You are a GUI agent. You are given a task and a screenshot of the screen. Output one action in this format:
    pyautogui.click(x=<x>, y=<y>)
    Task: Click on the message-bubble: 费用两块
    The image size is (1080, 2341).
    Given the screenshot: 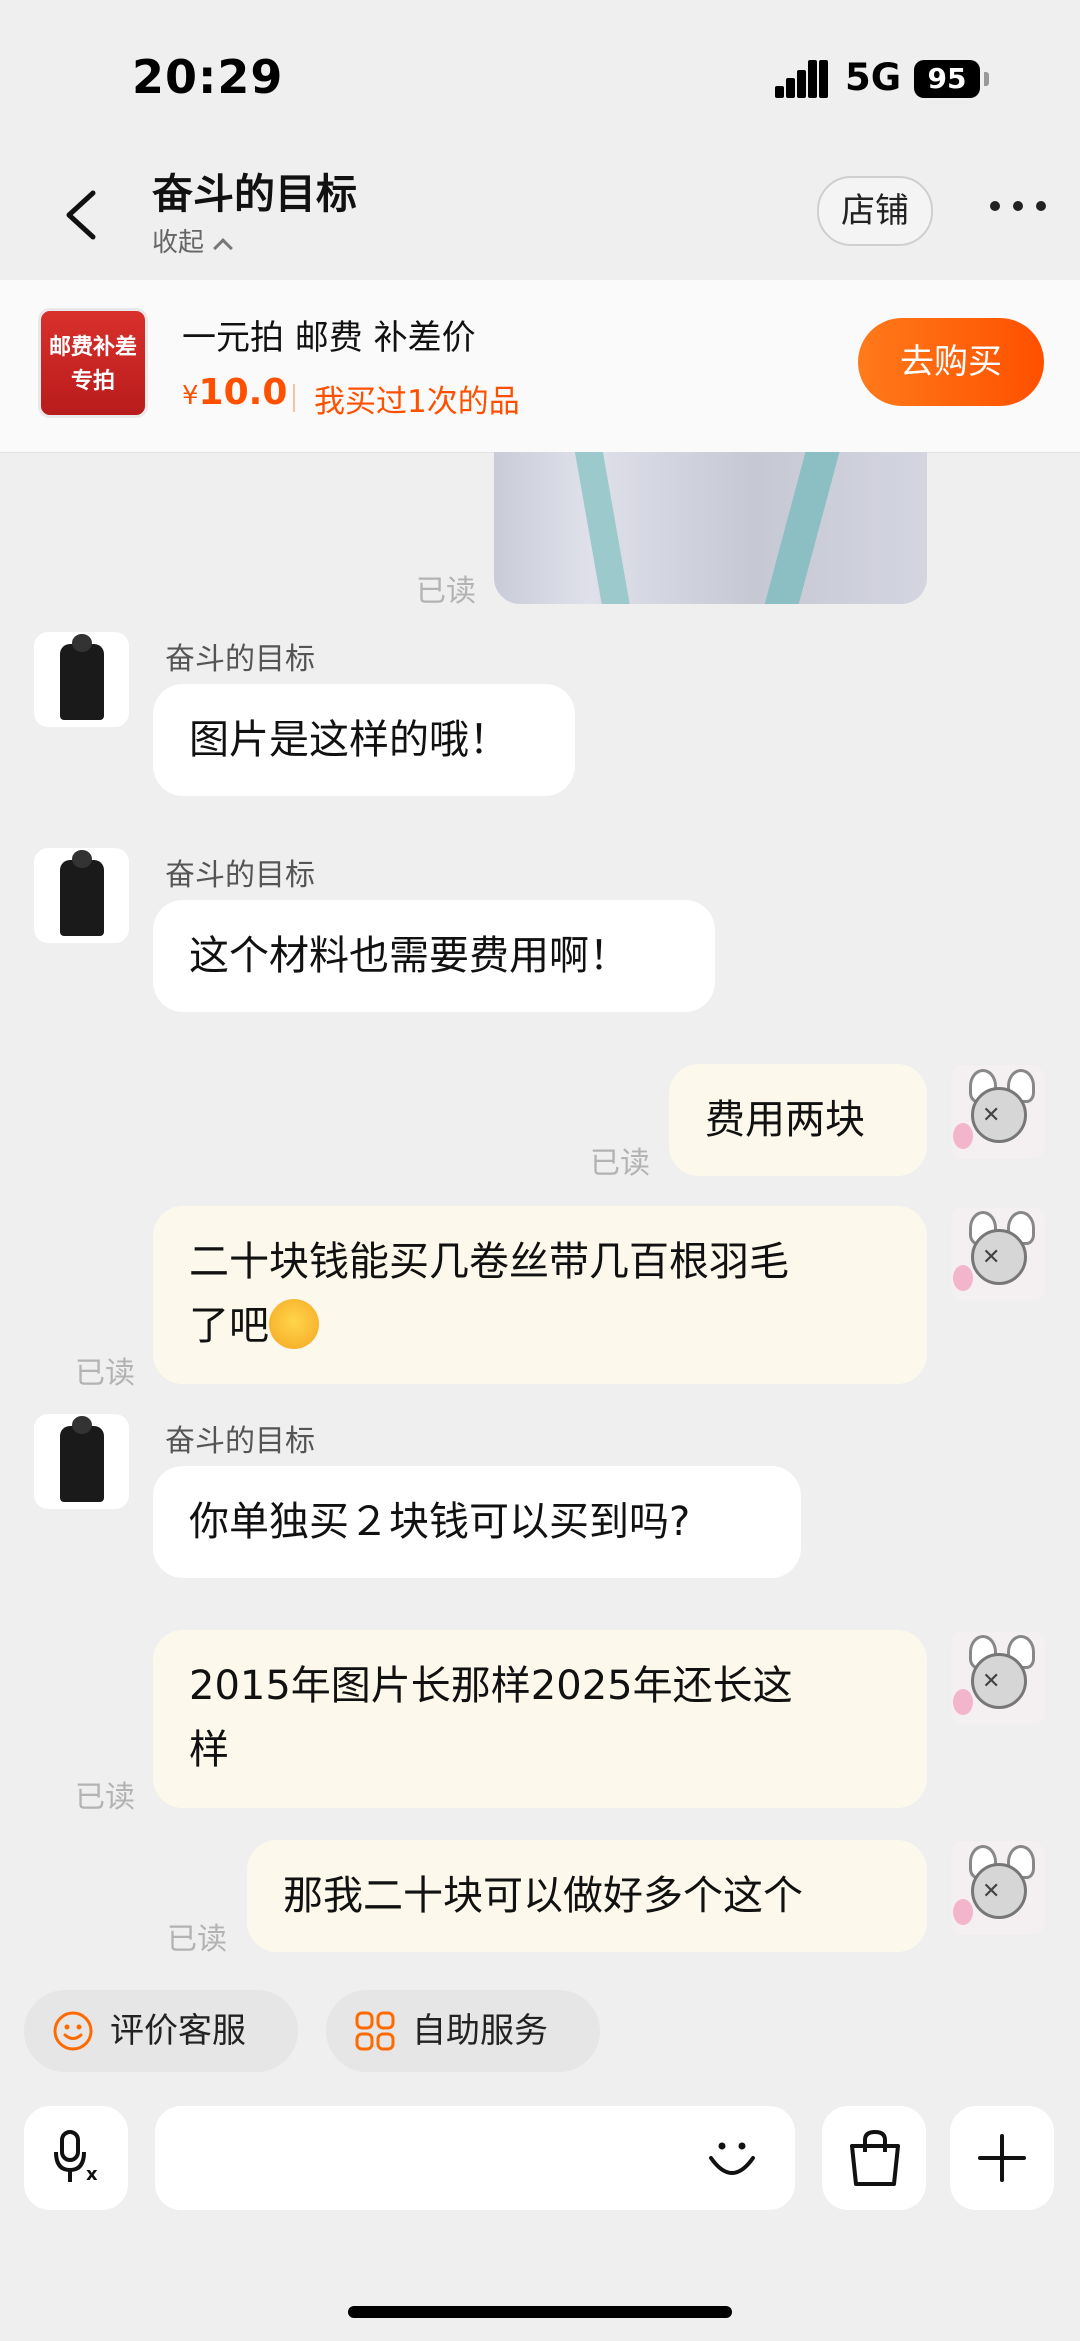 What is the action you would take?
    pyautogui.click(x=798, y=1120)
    